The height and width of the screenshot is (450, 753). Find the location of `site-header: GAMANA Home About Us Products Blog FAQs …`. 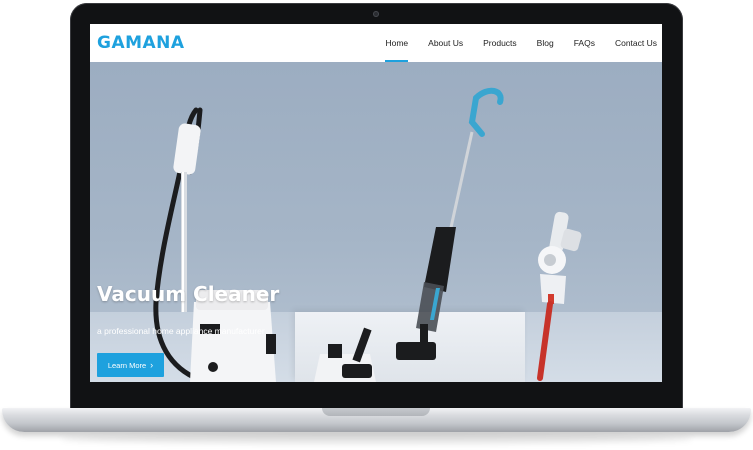

site-header: GAMANA Home About Us Products Blog FAQs … is located at coordinates (376, 43).